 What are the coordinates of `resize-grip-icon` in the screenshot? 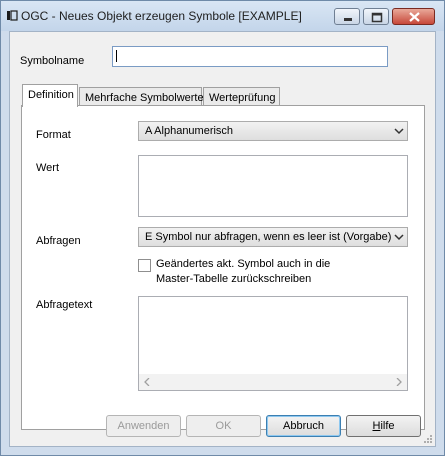 It's located at (428, 439).